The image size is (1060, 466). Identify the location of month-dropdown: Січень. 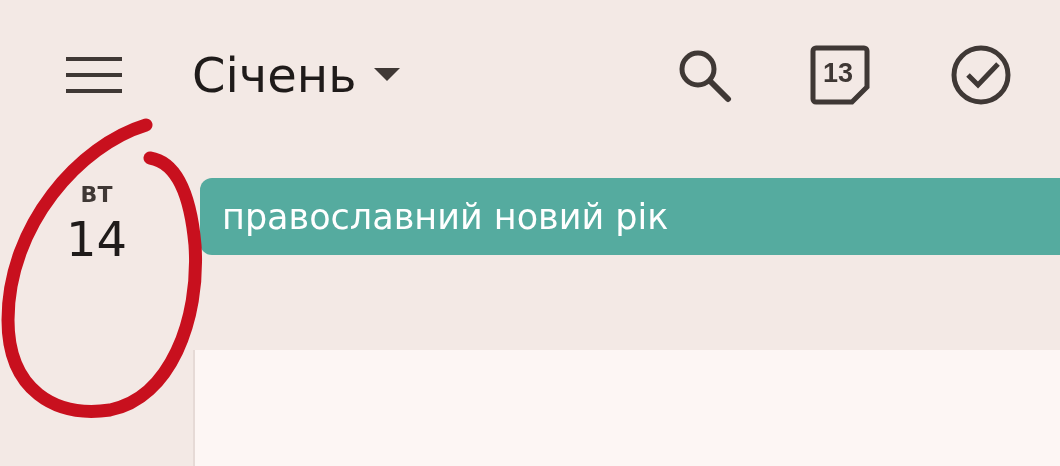
(296, 75).